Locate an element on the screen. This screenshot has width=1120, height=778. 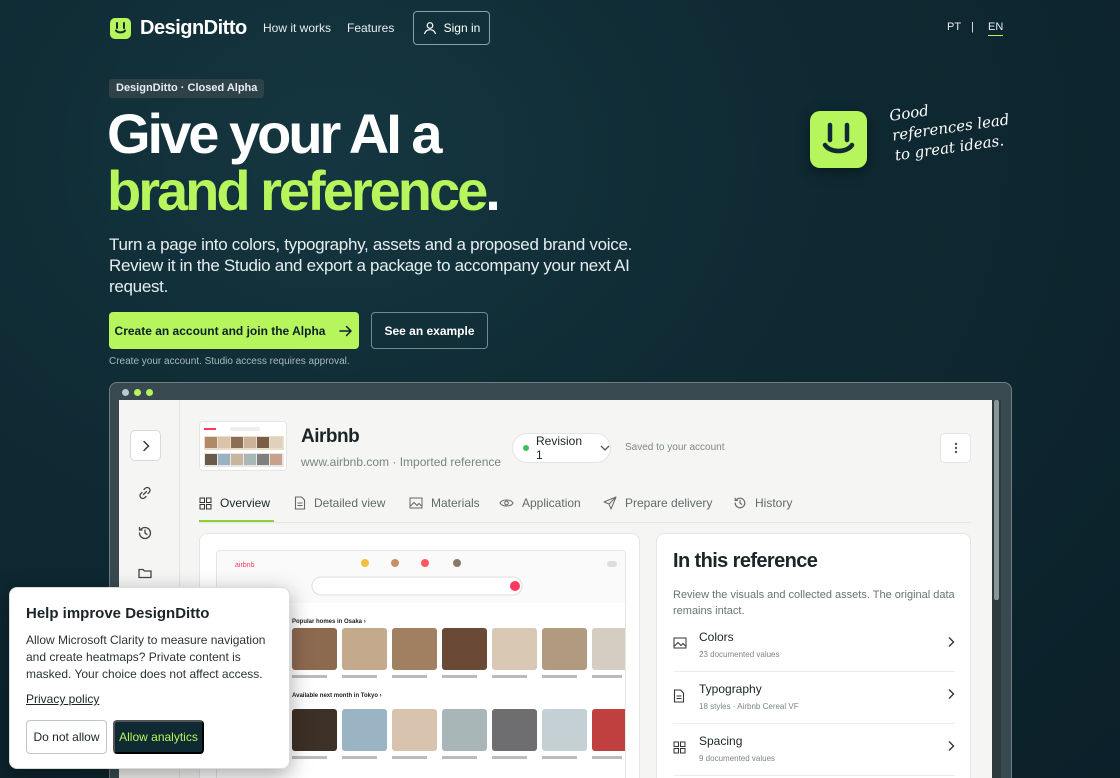
row-sub: 9 documented values is located at coordinates (737, 758).